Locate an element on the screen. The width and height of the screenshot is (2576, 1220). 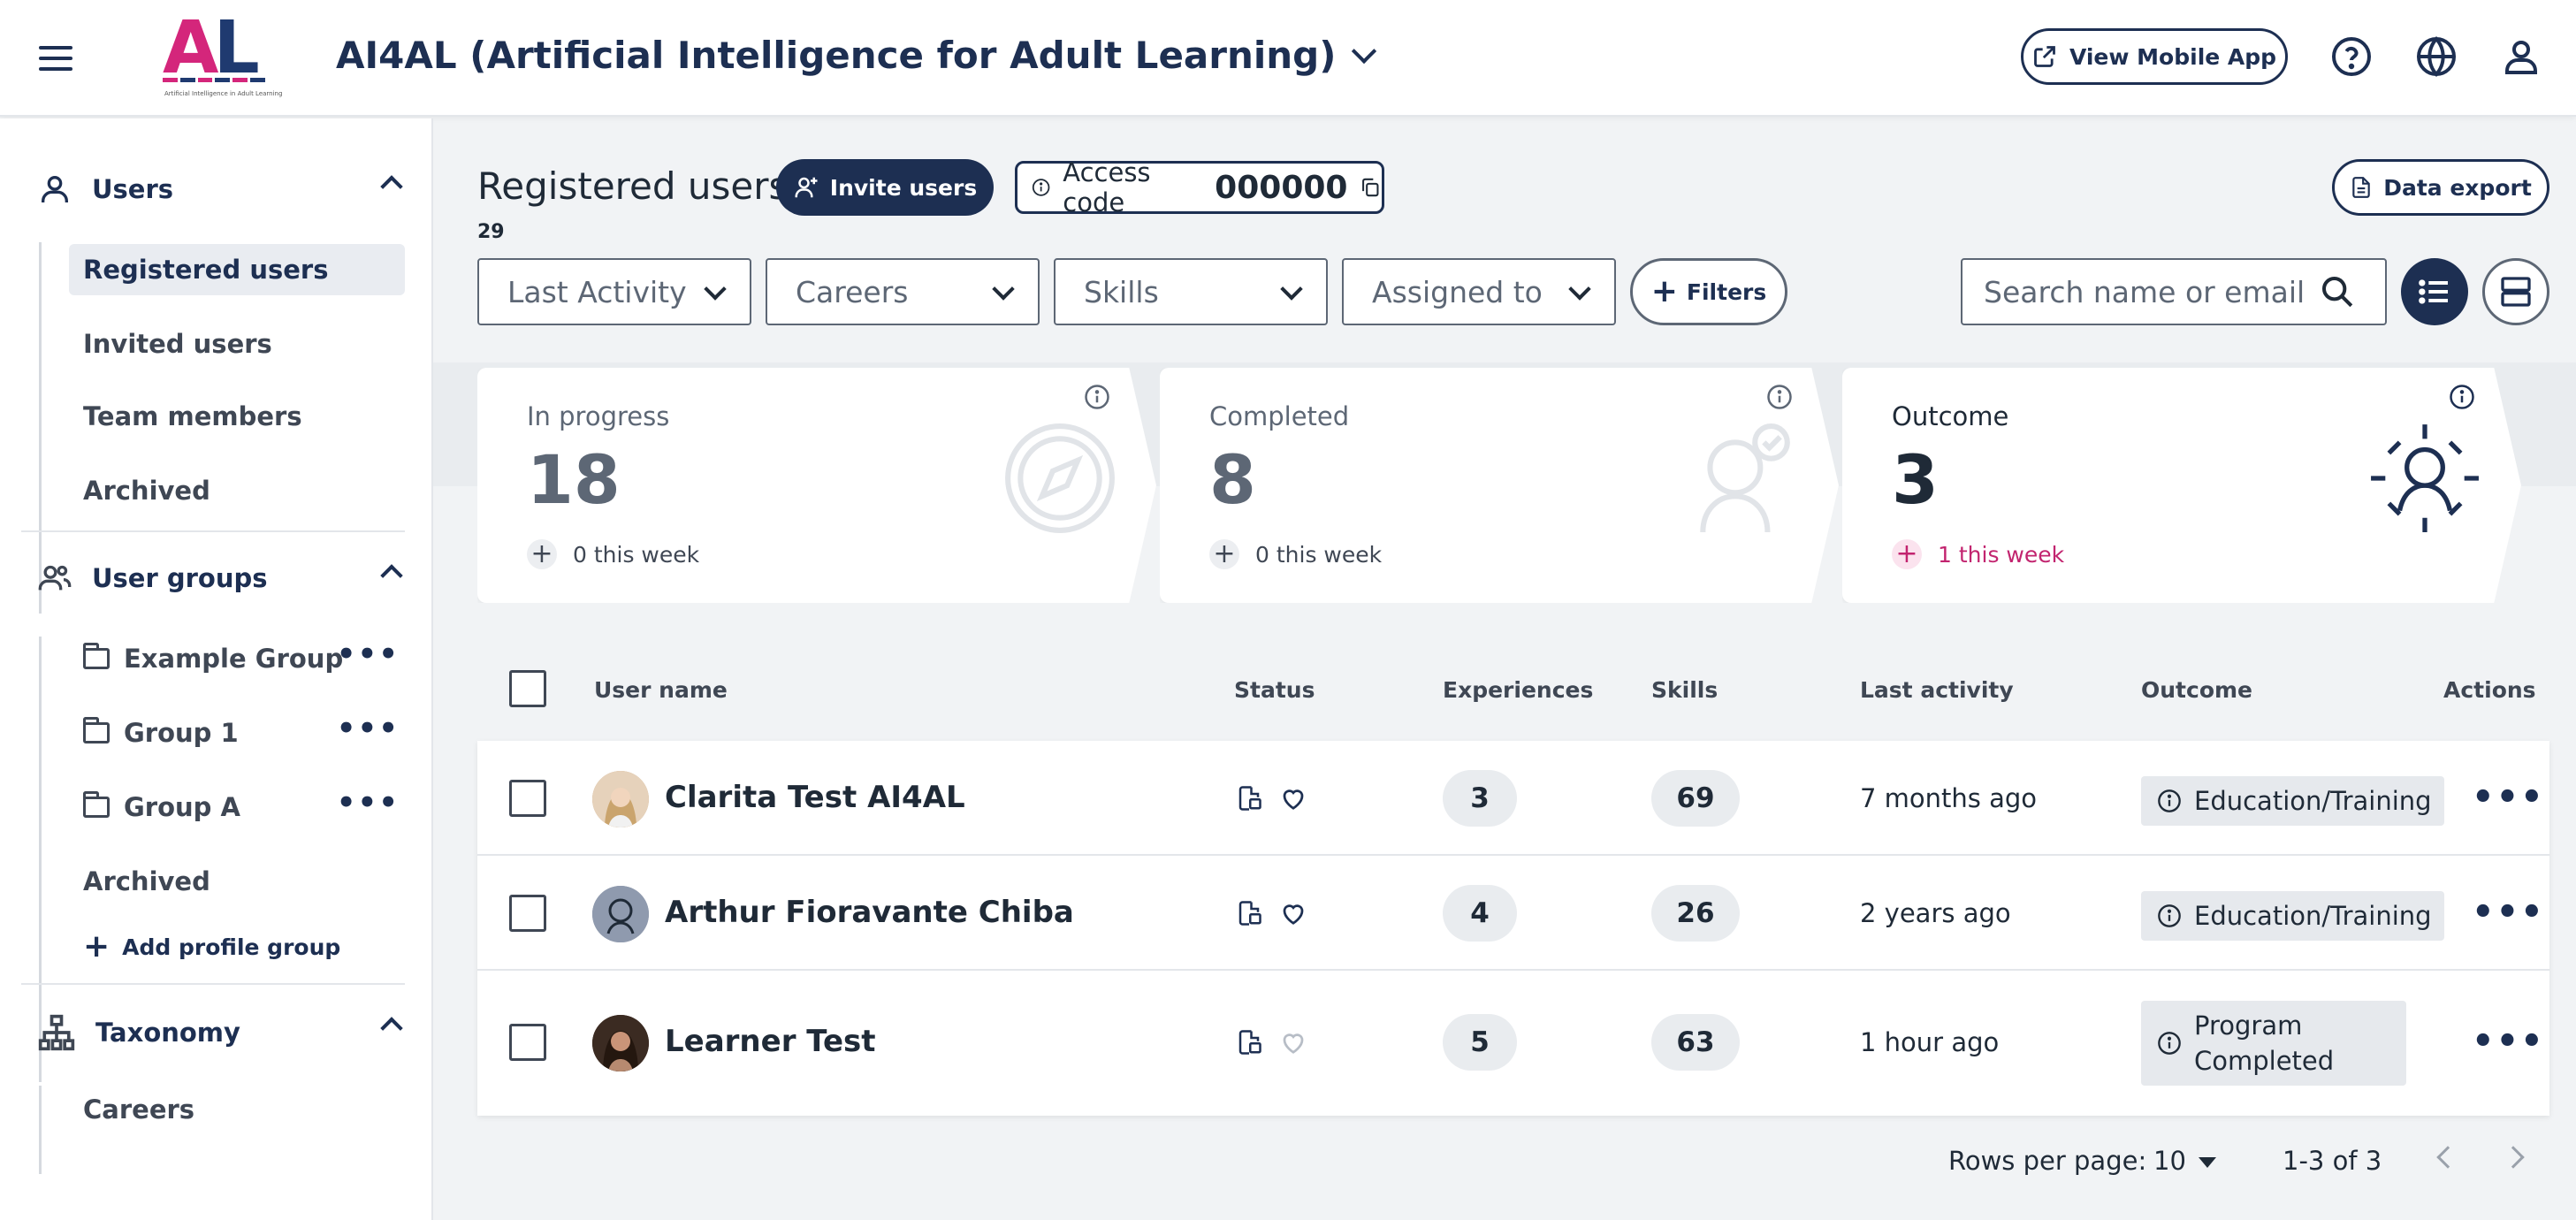
access-code-box: Access code 000000 is located at coordinates (1199, 187).